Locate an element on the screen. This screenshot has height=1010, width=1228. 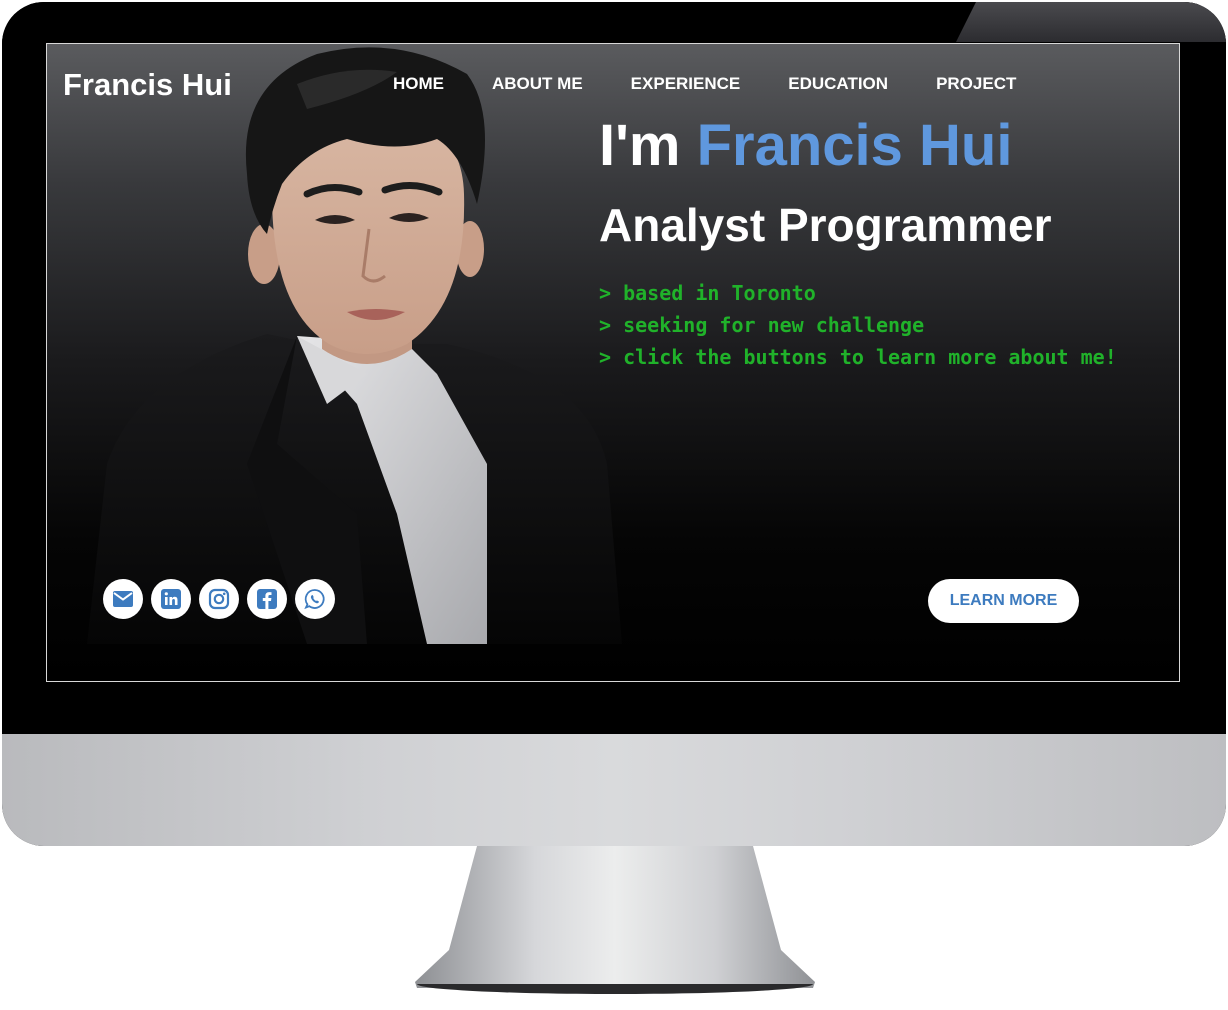
hero-title: I'm Francis Hui is located at coordinates (805, 145).